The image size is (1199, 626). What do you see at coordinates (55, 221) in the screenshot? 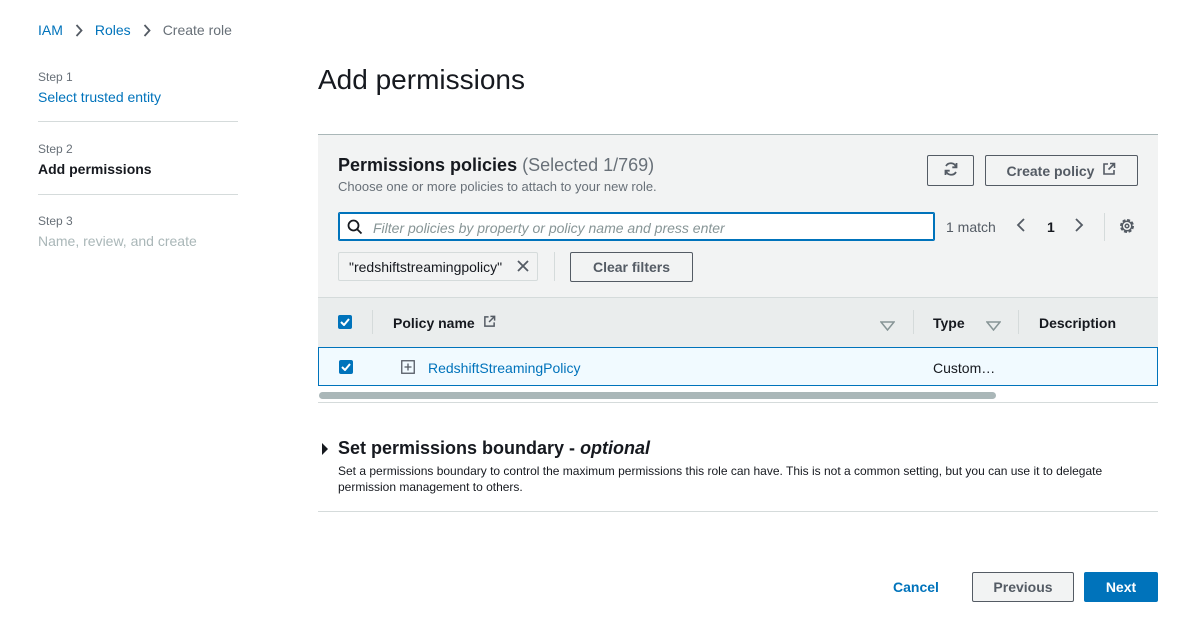
I see `step-number: Step 3` at bounding box center [55, 221].